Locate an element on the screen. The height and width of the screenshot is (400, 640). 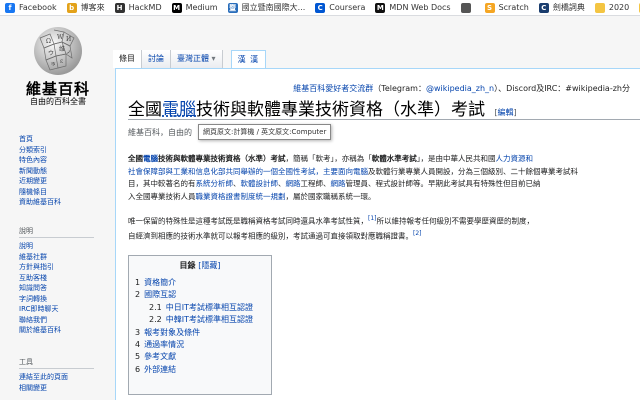
toc-link: 資格簡介 is located at coordinates (160, 282).